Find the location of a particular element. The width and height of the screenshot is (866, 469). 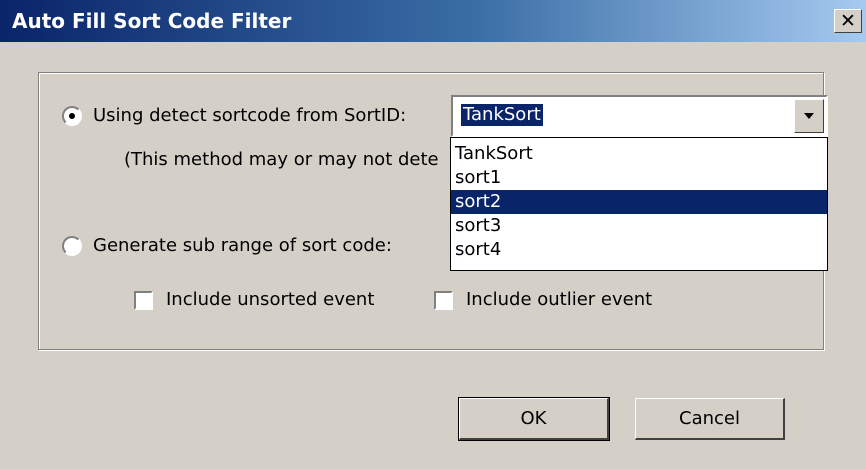

ok-button: OK is located at coordinates (534, 419).